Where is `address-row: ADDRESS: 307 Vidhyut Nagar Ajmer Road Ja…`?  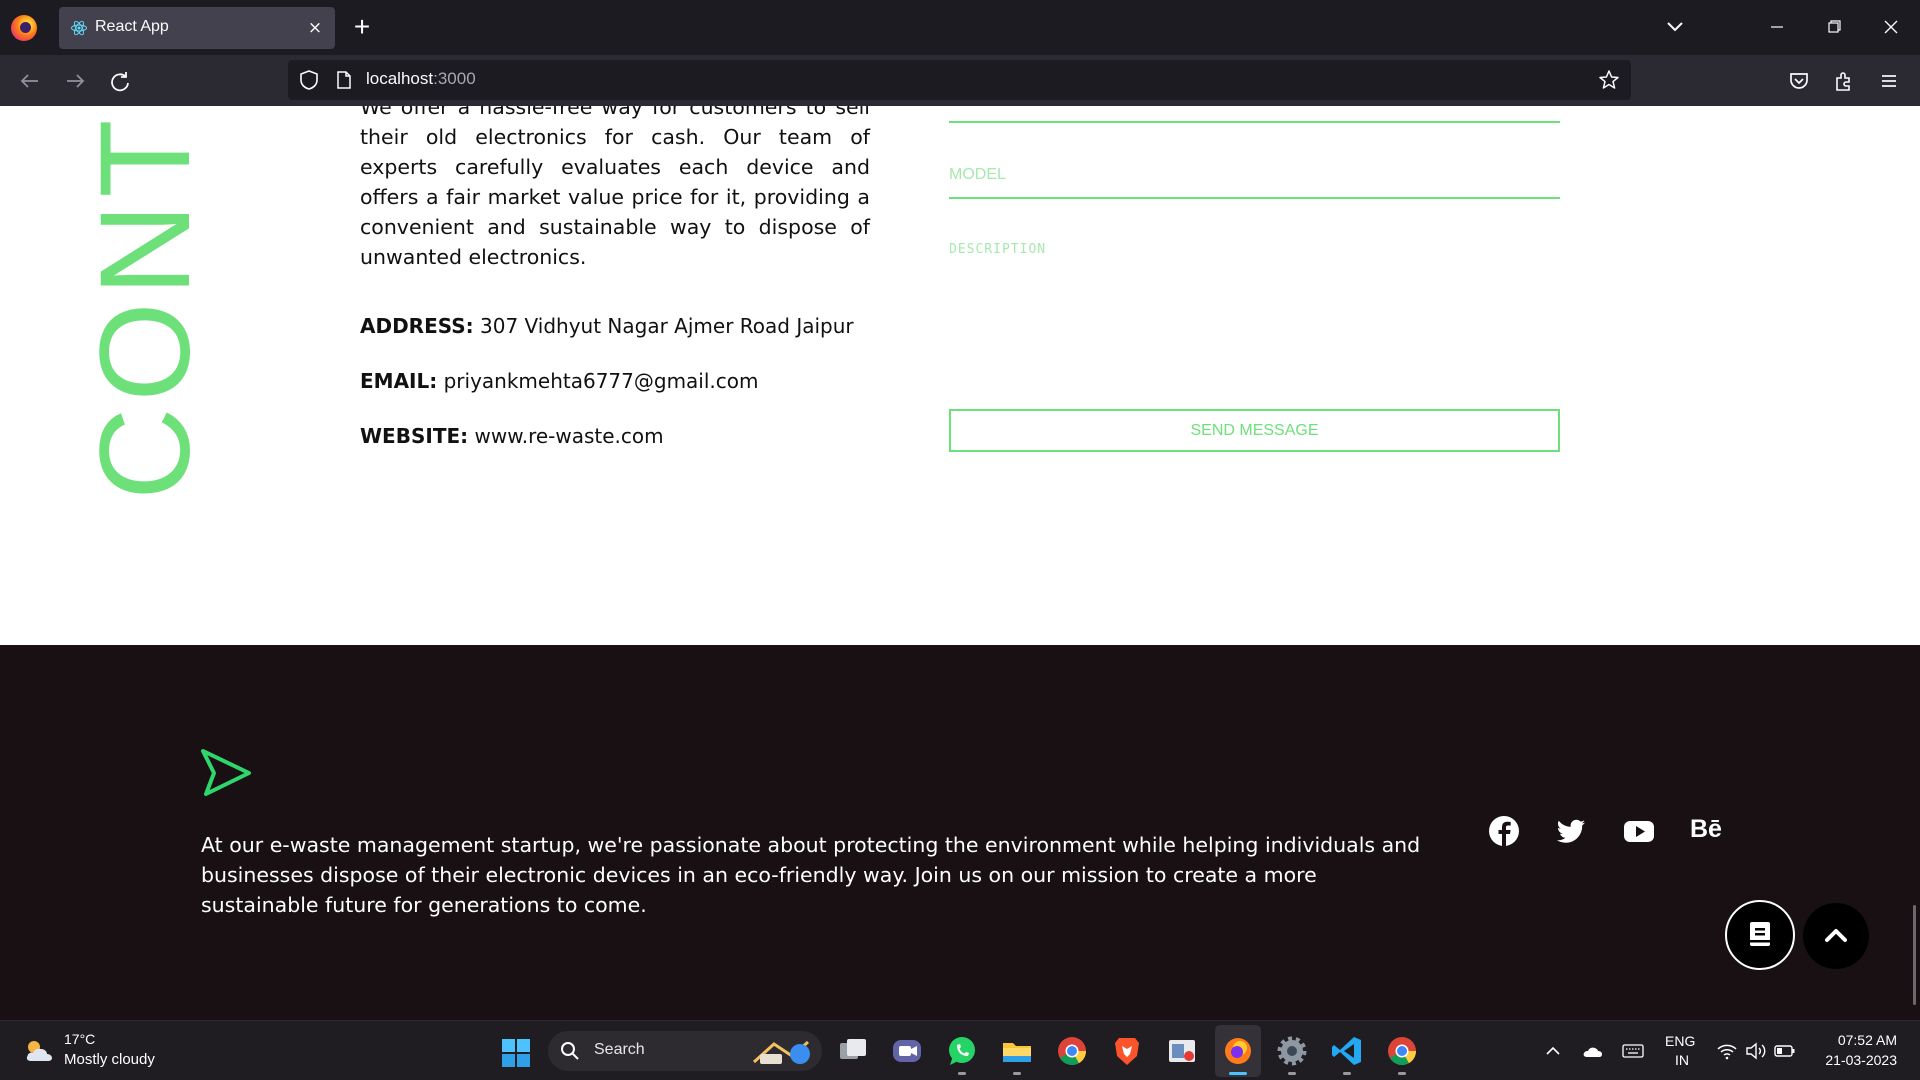 address-row: ADDRESS: 307 Vidhyut Nagar Ajmer Road Ja… is located at coordinates (607, 326).